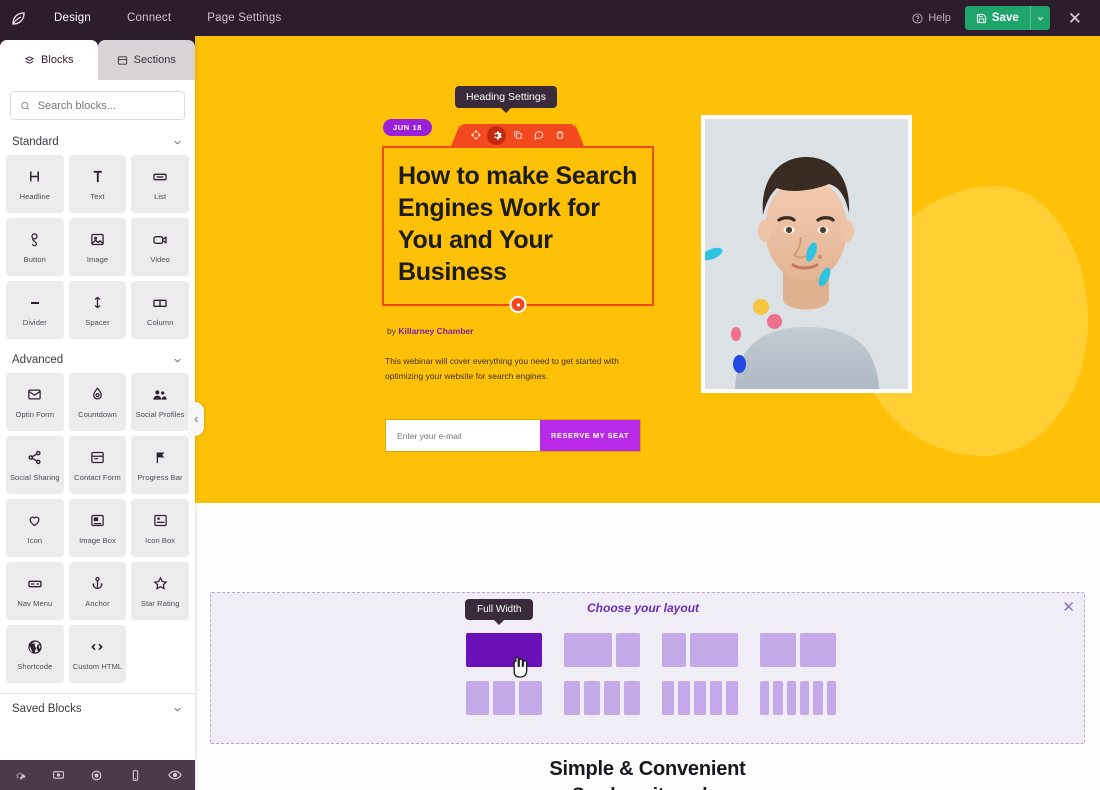 This screenshot has height=790, width=1100. Describe the element at coordinates (97, 141) in the screenshot. I see `group-header-standard: Standard` at that location.